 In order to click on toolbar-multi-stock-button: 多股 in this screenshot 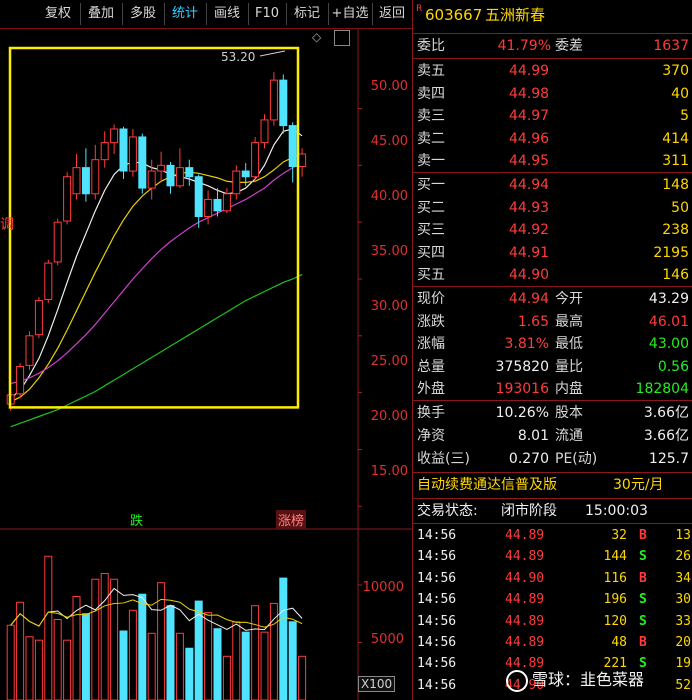, I will do `click(143, 14)`.